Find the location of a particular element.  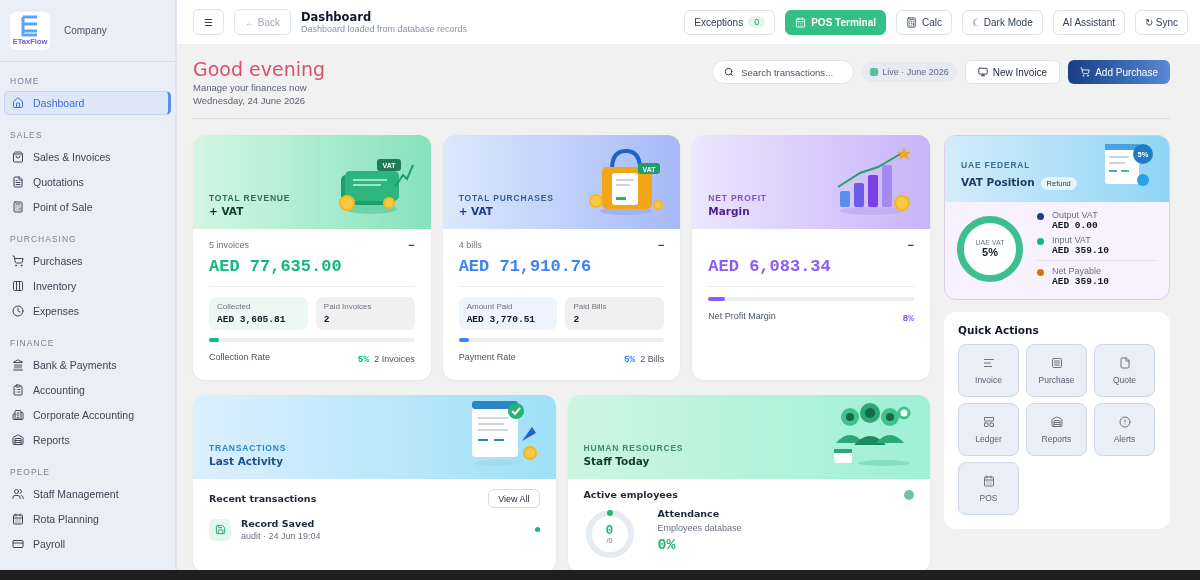

count-badge: 0 is located at coordinates (757, 22).